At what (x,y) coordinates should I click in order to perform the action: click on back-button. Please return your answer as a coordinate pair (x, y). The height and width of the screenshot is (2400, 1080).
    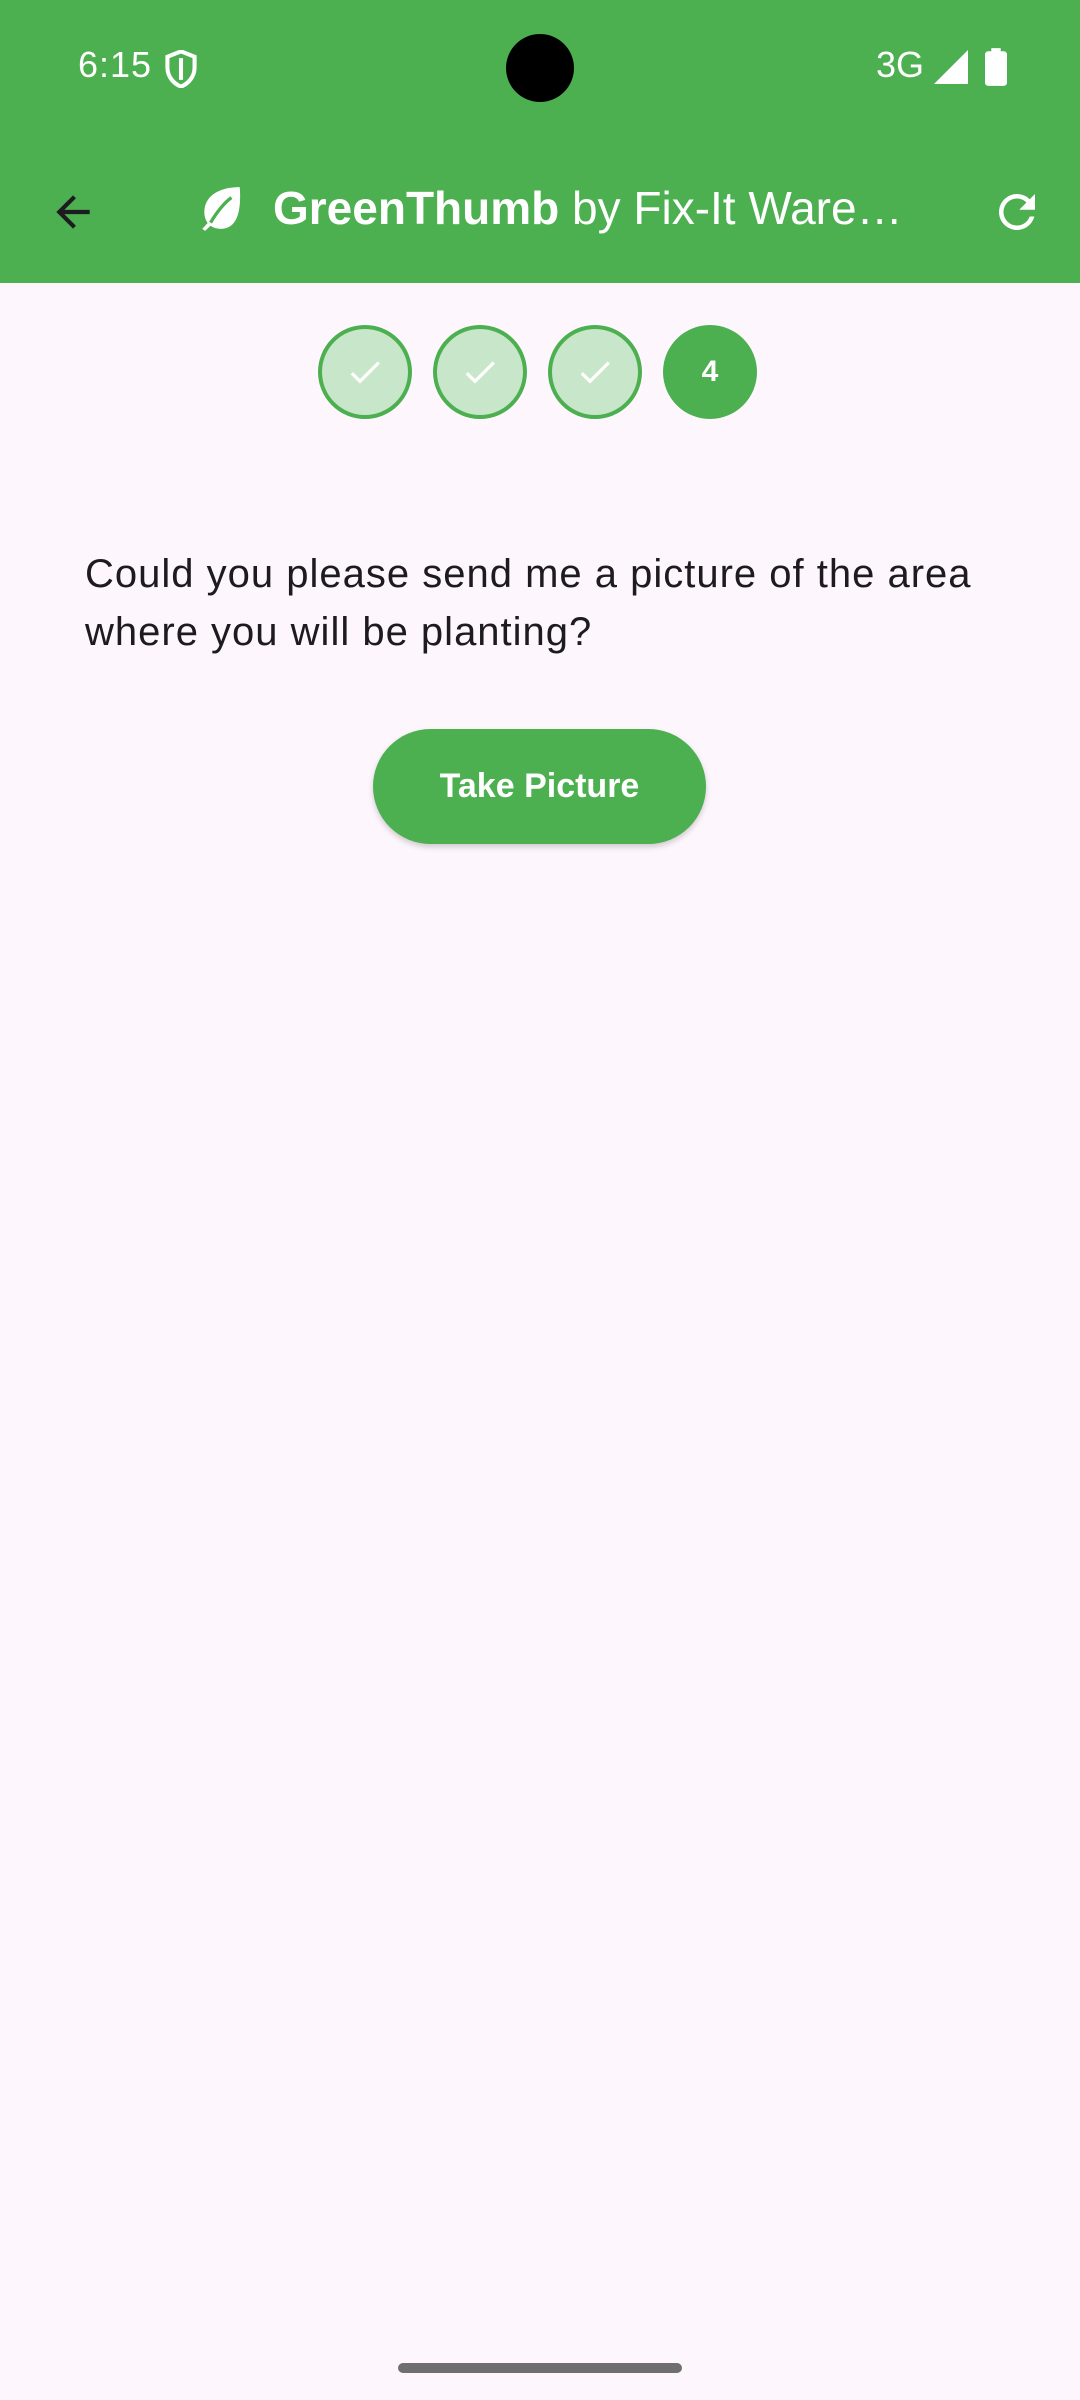
    Looking at the image, I should click on (73, 212).